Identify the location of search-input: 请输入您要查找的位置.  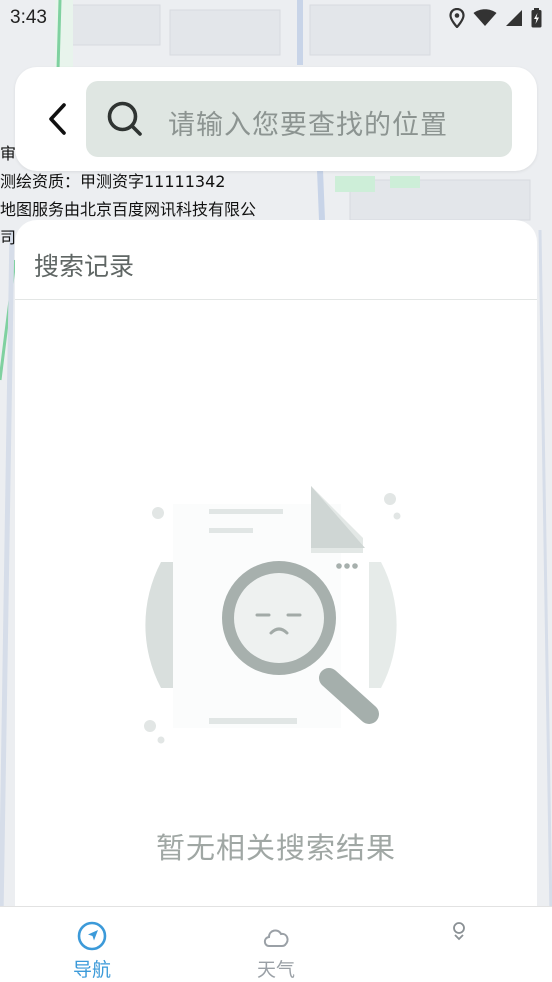
(299, 119).